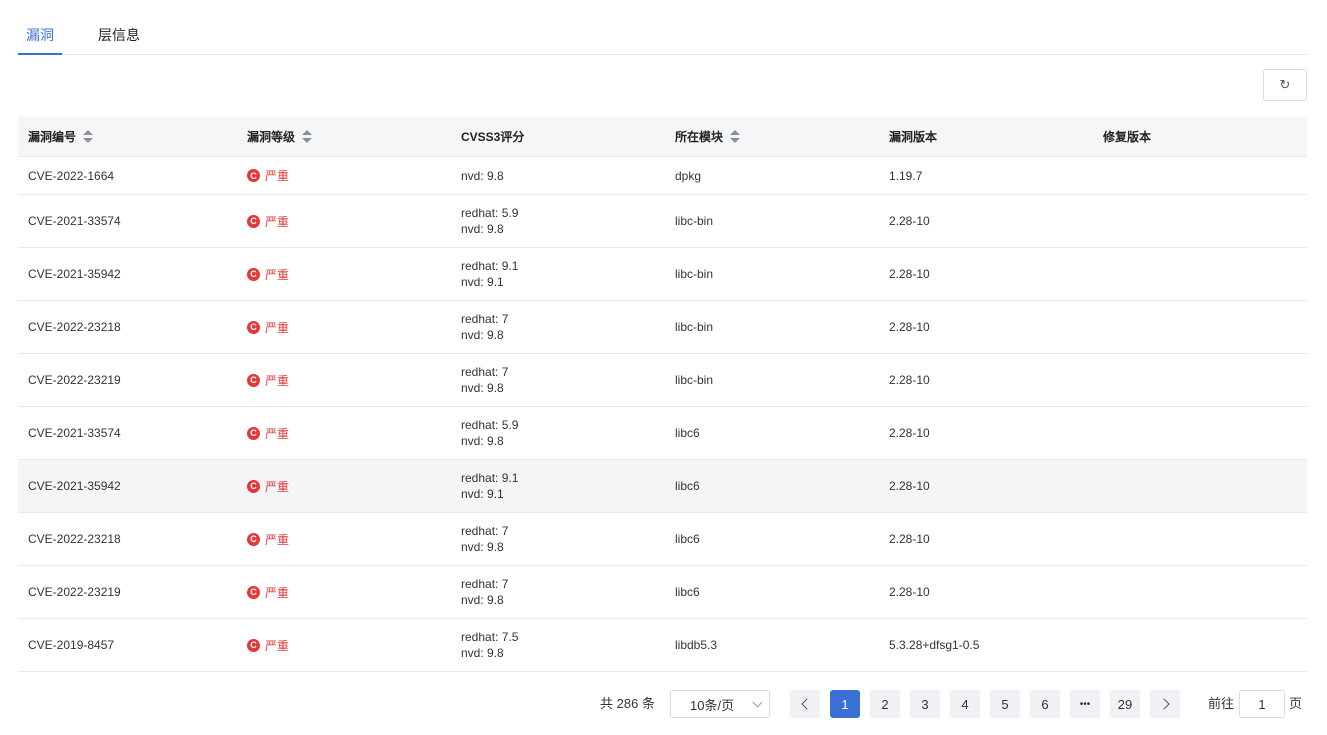 The image size is (1327, 735). What do you see at coordinates (490, 266) in the screenshot?
I see `cvss-score: redhat: 9.1` at bounding box center [490, 266].